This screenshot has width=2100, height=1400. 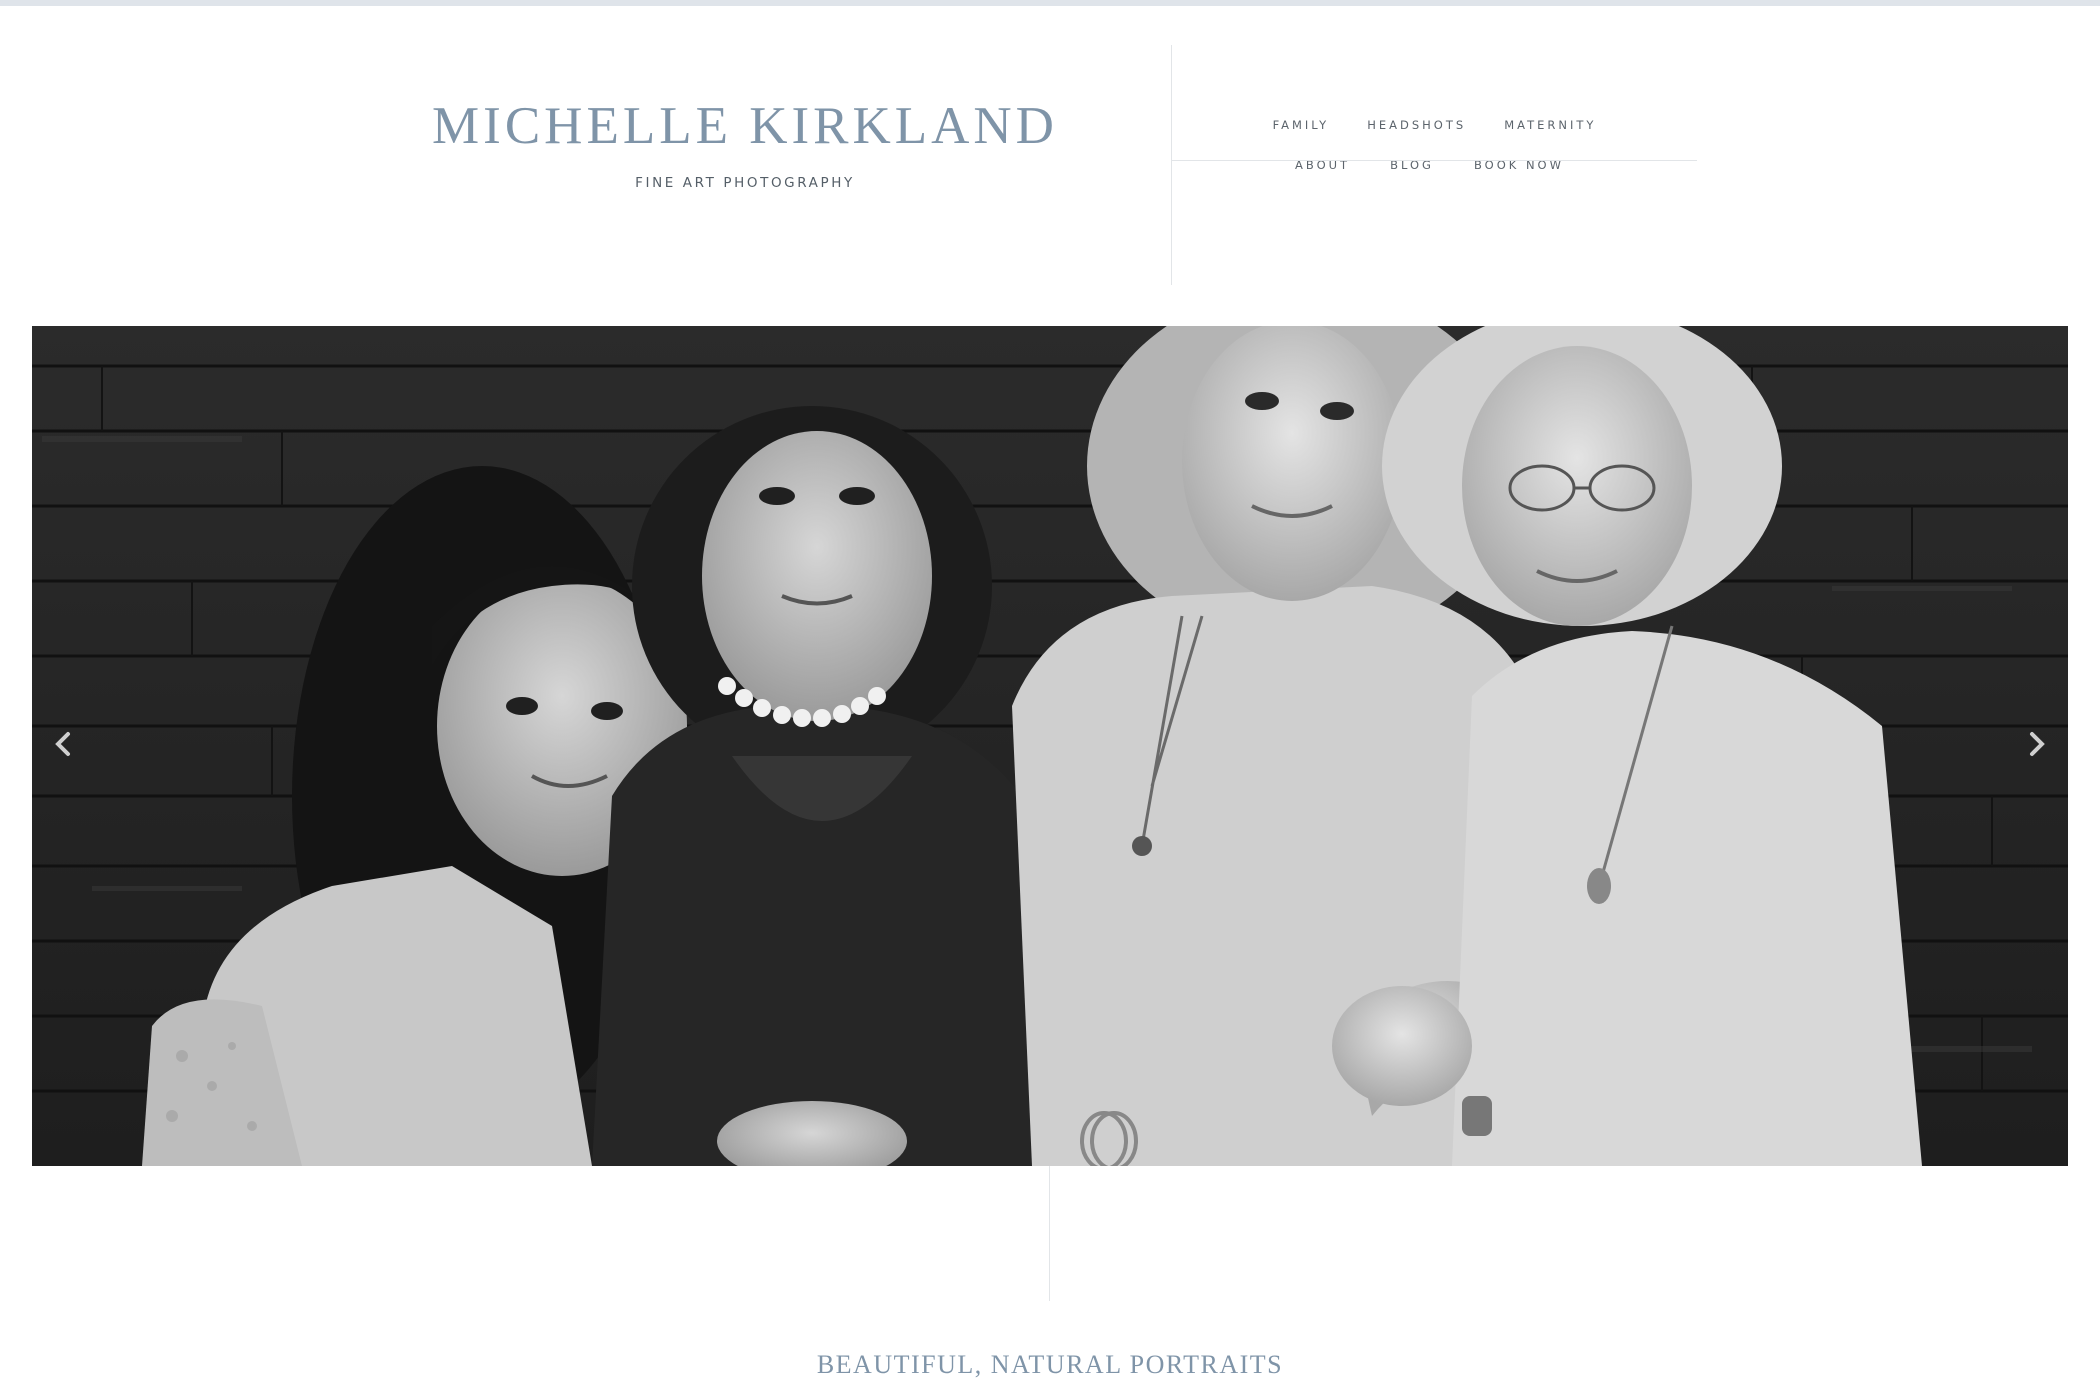 What do you see at coordinates (745, 183) in the screenshot?
I see `site-subtitle: FINE ART PHOTOGRAPHY` at bounding box center [745, 183].